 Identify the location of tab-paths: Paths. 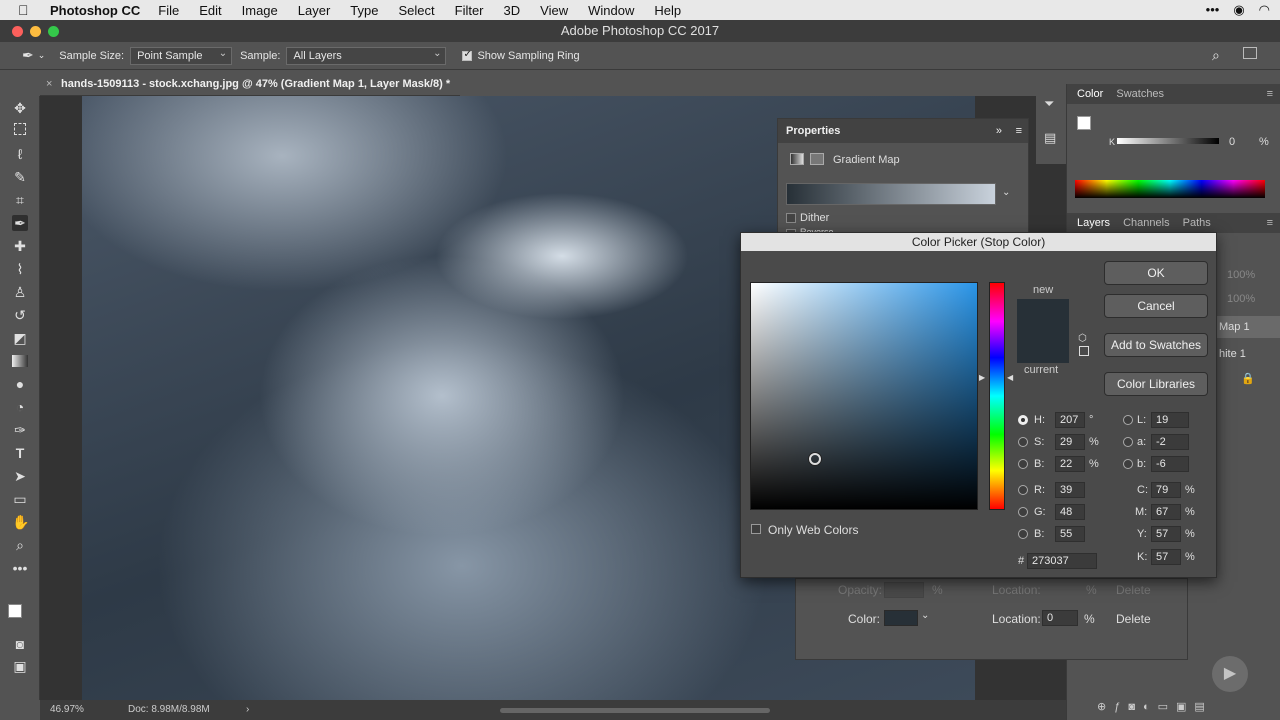
(1197, 223).